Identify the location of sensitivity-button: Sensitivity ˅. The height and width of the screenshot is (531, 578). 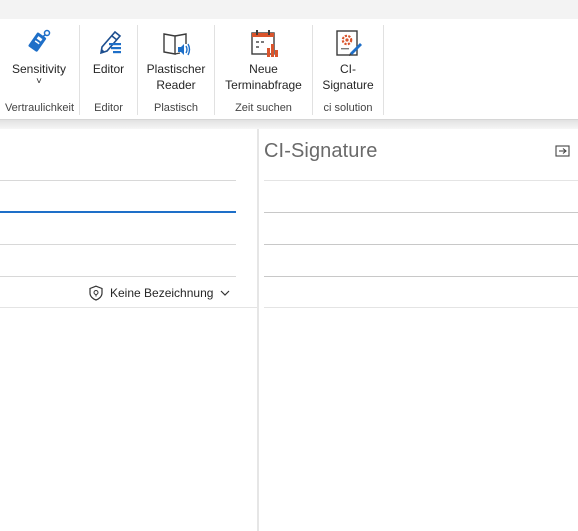
(39, 58).